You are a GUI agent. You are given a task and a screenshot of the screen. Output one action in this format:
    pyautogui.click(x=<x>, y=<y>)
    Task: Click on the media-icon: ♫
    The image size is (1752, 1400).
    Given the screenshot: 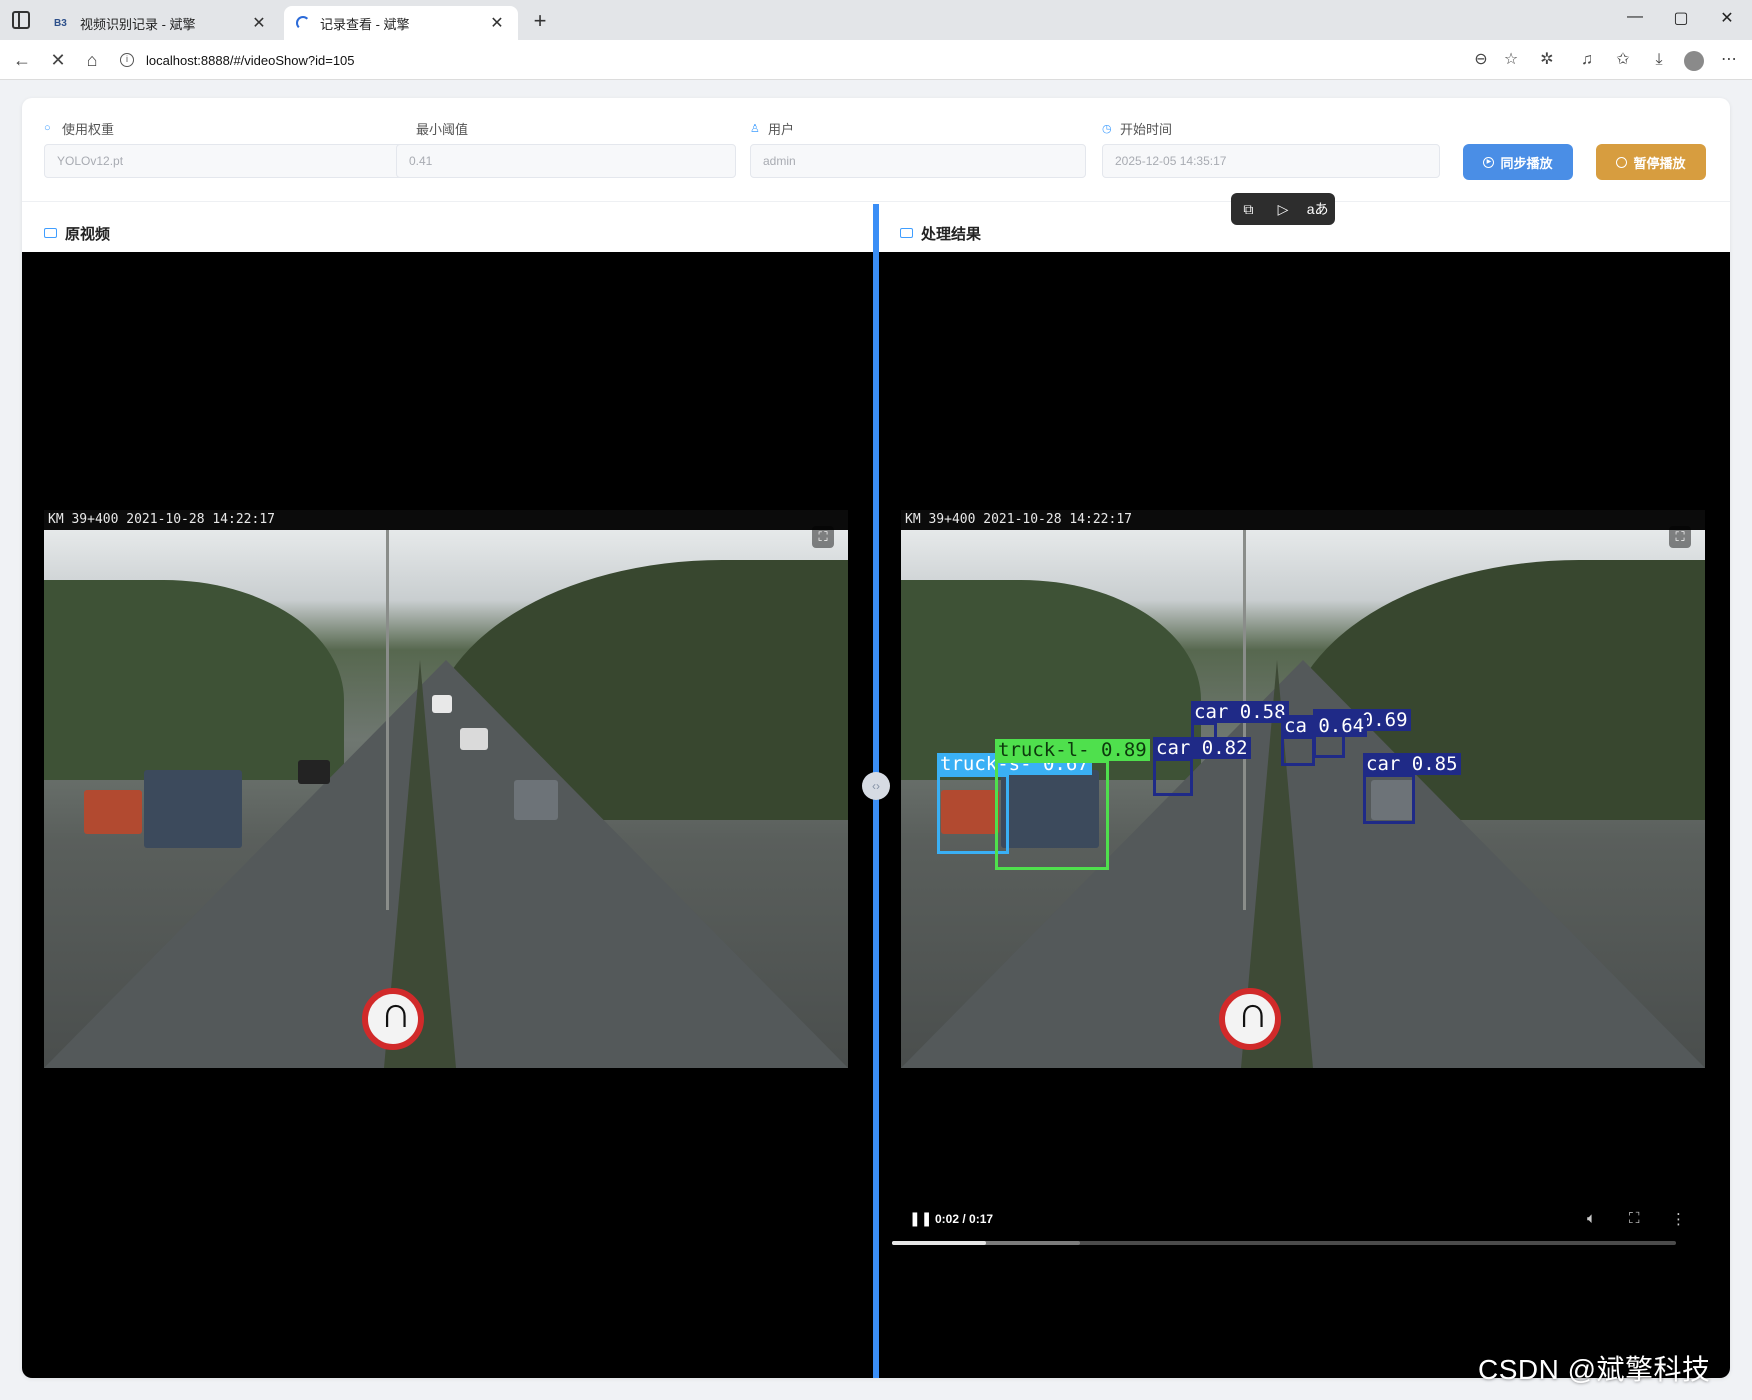 What is the action you would take?
    pyautogui.click(x=1587, y=60)
    